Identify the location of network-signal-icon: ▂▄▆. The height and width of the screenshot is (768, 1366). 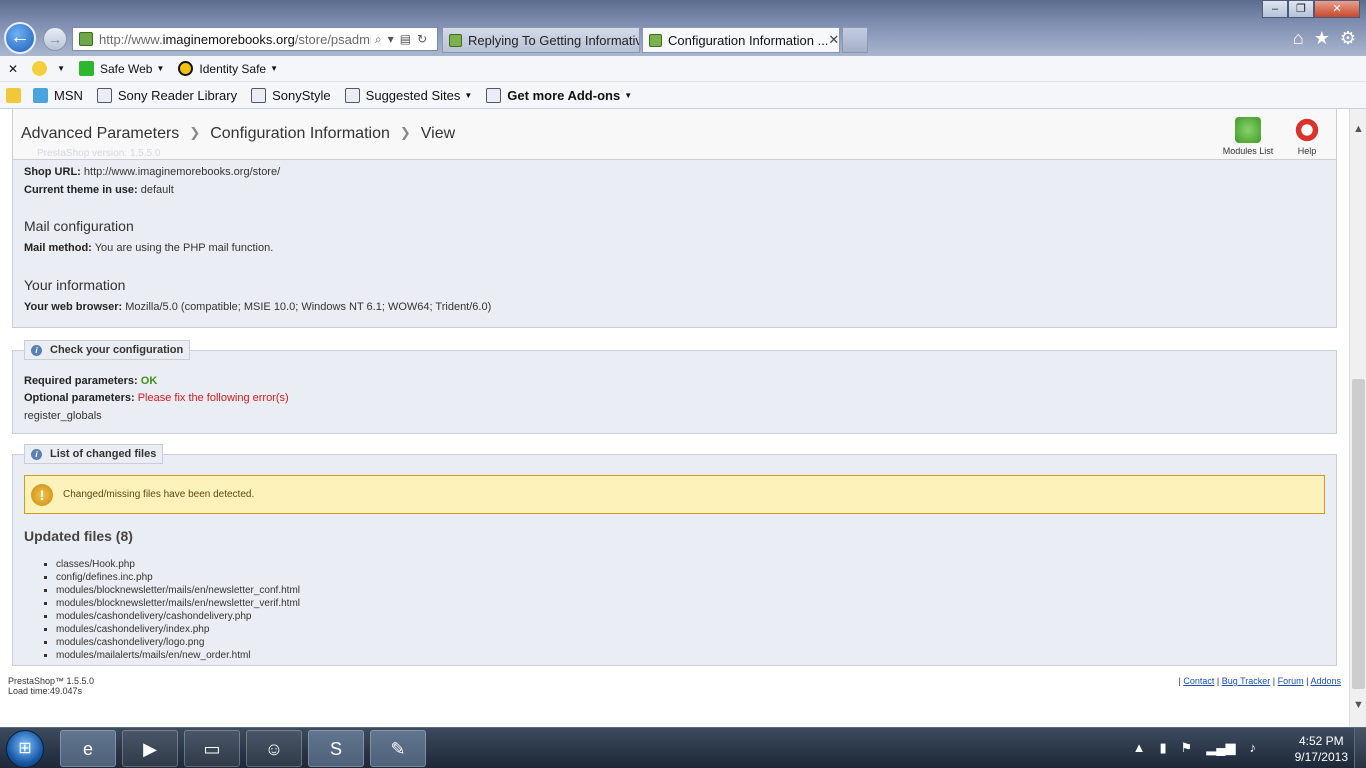
(1220, 748).